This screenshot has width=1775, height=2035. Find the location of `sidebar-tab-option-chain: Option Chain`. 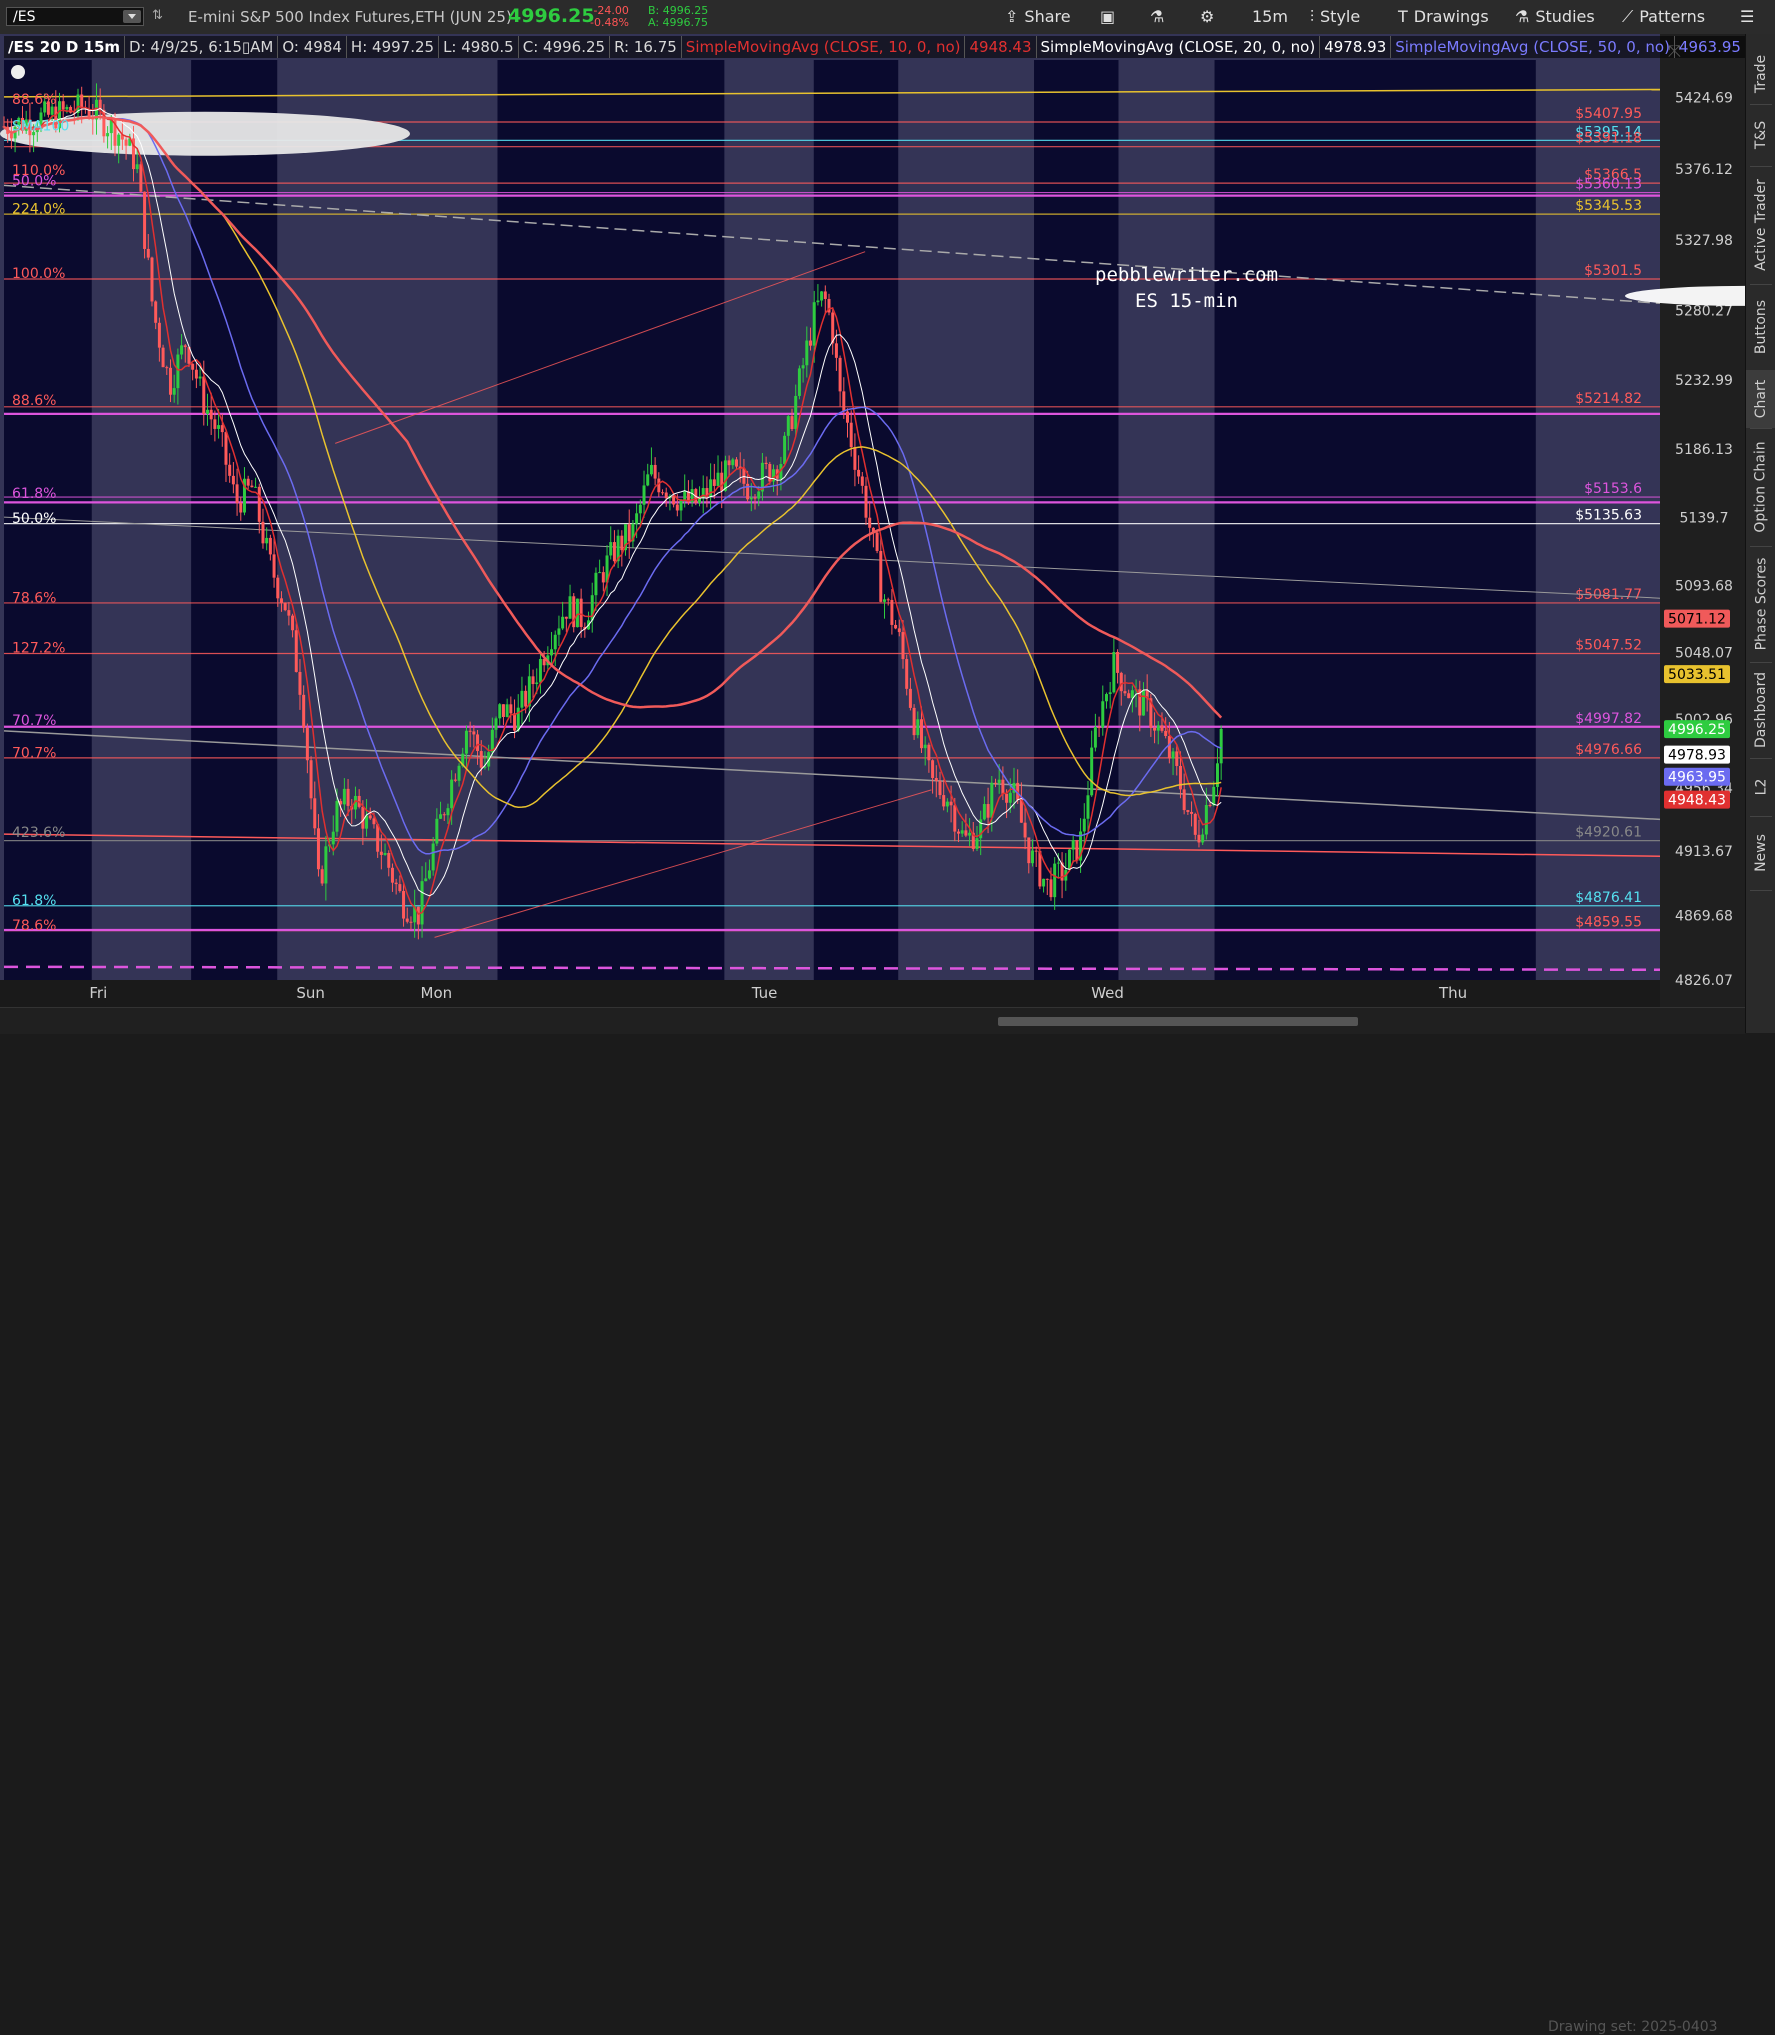

sidebar-tab-option-chain: Option Chain is located at coordinates (1760, 487).